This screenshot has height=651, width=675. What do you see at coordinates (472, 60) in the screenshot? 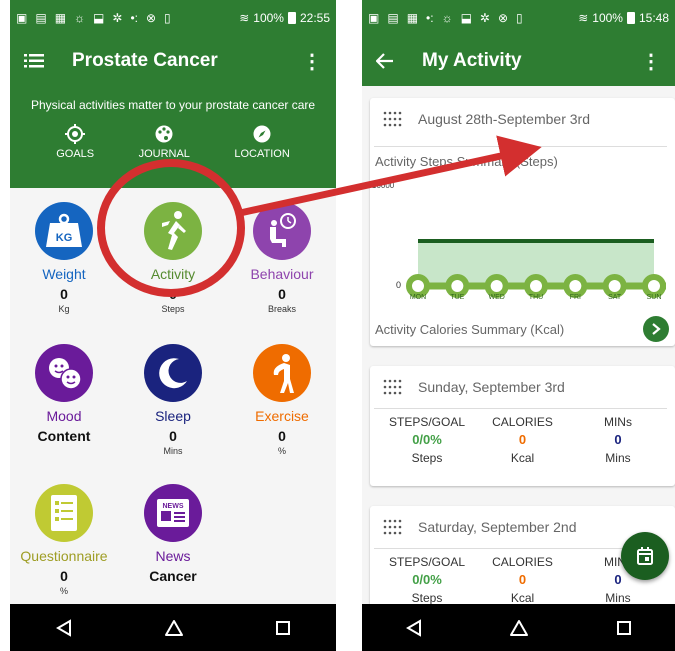
I see `screen-title: My Activity` at bounding box center [472, 60].